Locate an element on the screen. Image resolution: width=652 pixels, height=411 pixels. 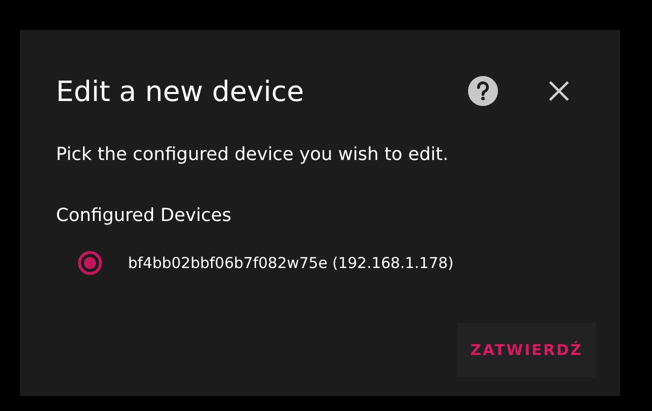
radio-button is located at coordinates (90, 263).